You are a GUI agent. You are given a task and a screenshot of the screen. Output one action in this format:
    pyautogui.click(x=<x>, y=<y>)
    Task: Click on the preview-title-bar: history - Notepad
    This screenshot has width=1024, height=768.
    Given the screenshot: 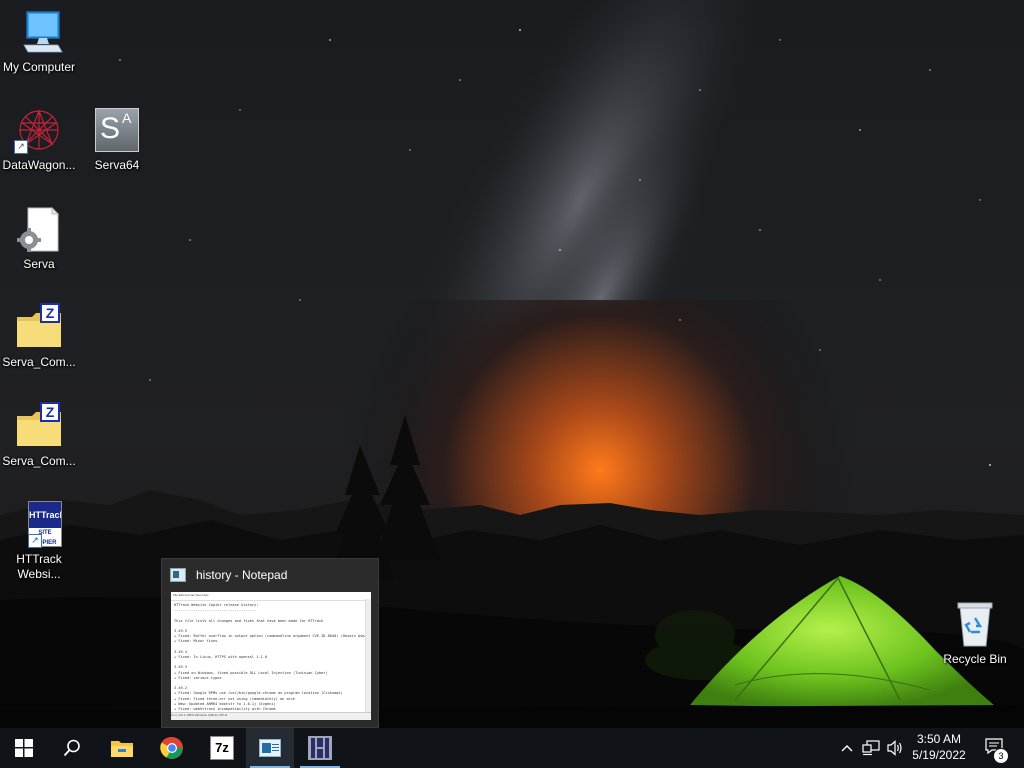 What is the action you would take?
    pyautogui.click(x=228, y=575)
    